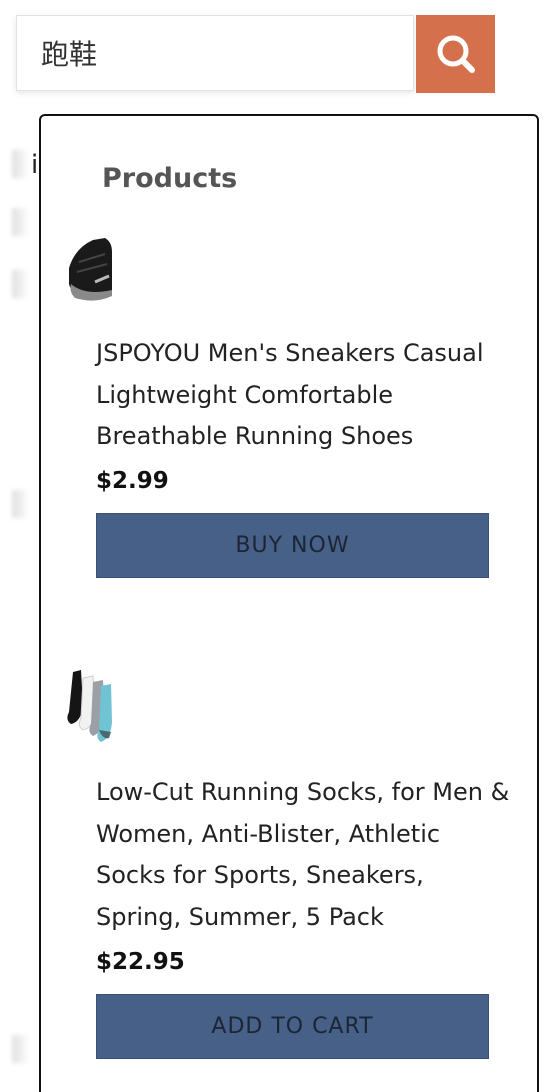 The image size is (552, 1092). What do you see at coordinates (89, 266) in the screenshot?
I see `sneaker-thumbnail` at bounding box center [89, 266].